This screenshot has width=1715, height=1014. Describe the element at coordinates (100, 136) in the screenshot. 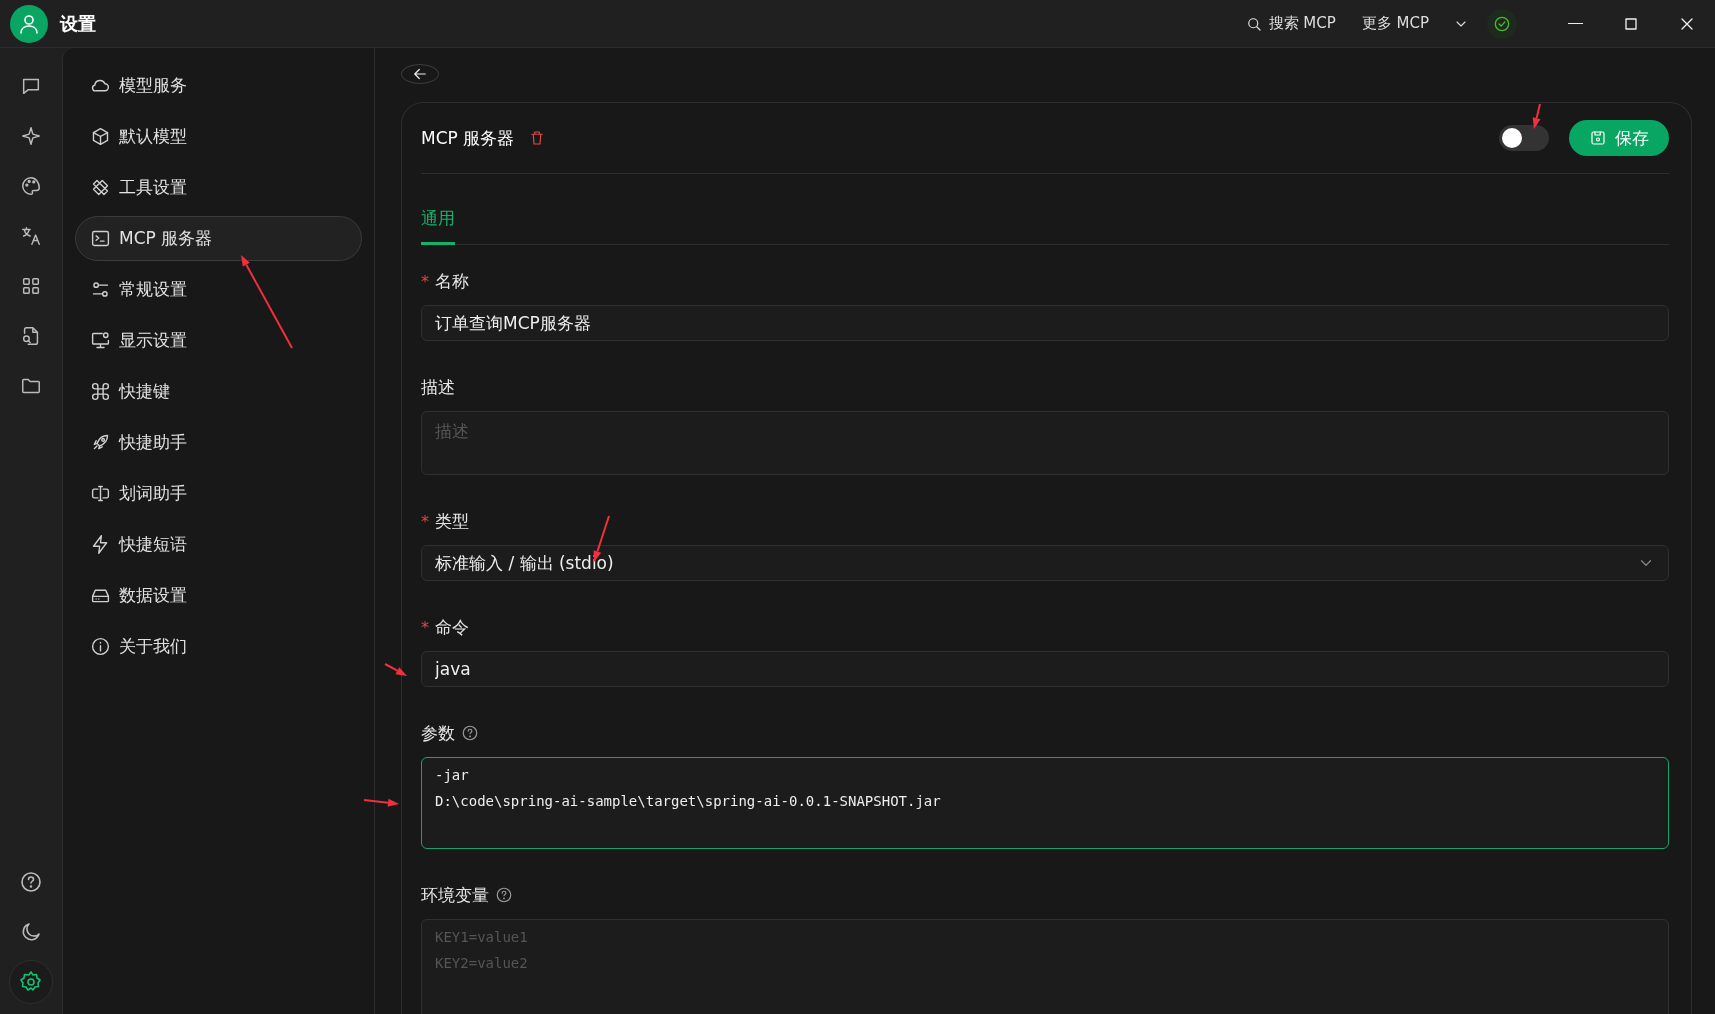

I see `cube-icon` at that location.